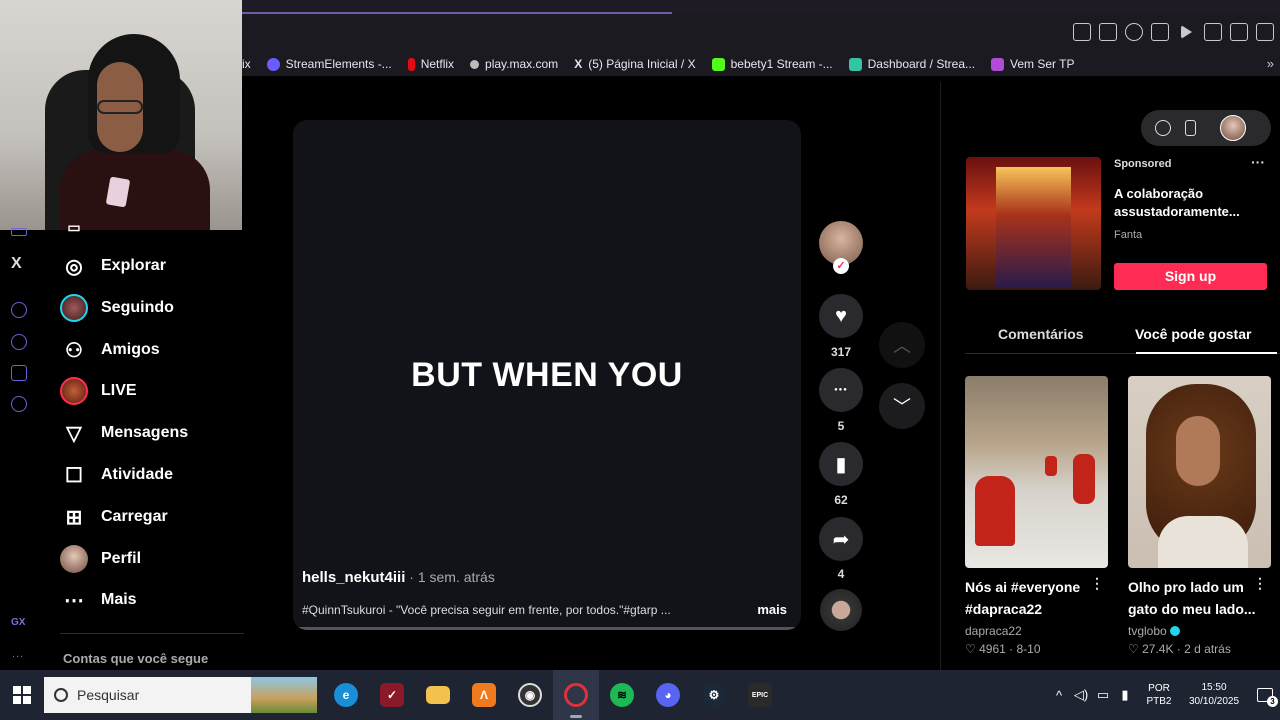 The width and height of the screenshot is (1280, 720). What do you see at coordinates (547, 628) in the screenshot?
I see `video-progress-bar` at bounding box center [547, 628].